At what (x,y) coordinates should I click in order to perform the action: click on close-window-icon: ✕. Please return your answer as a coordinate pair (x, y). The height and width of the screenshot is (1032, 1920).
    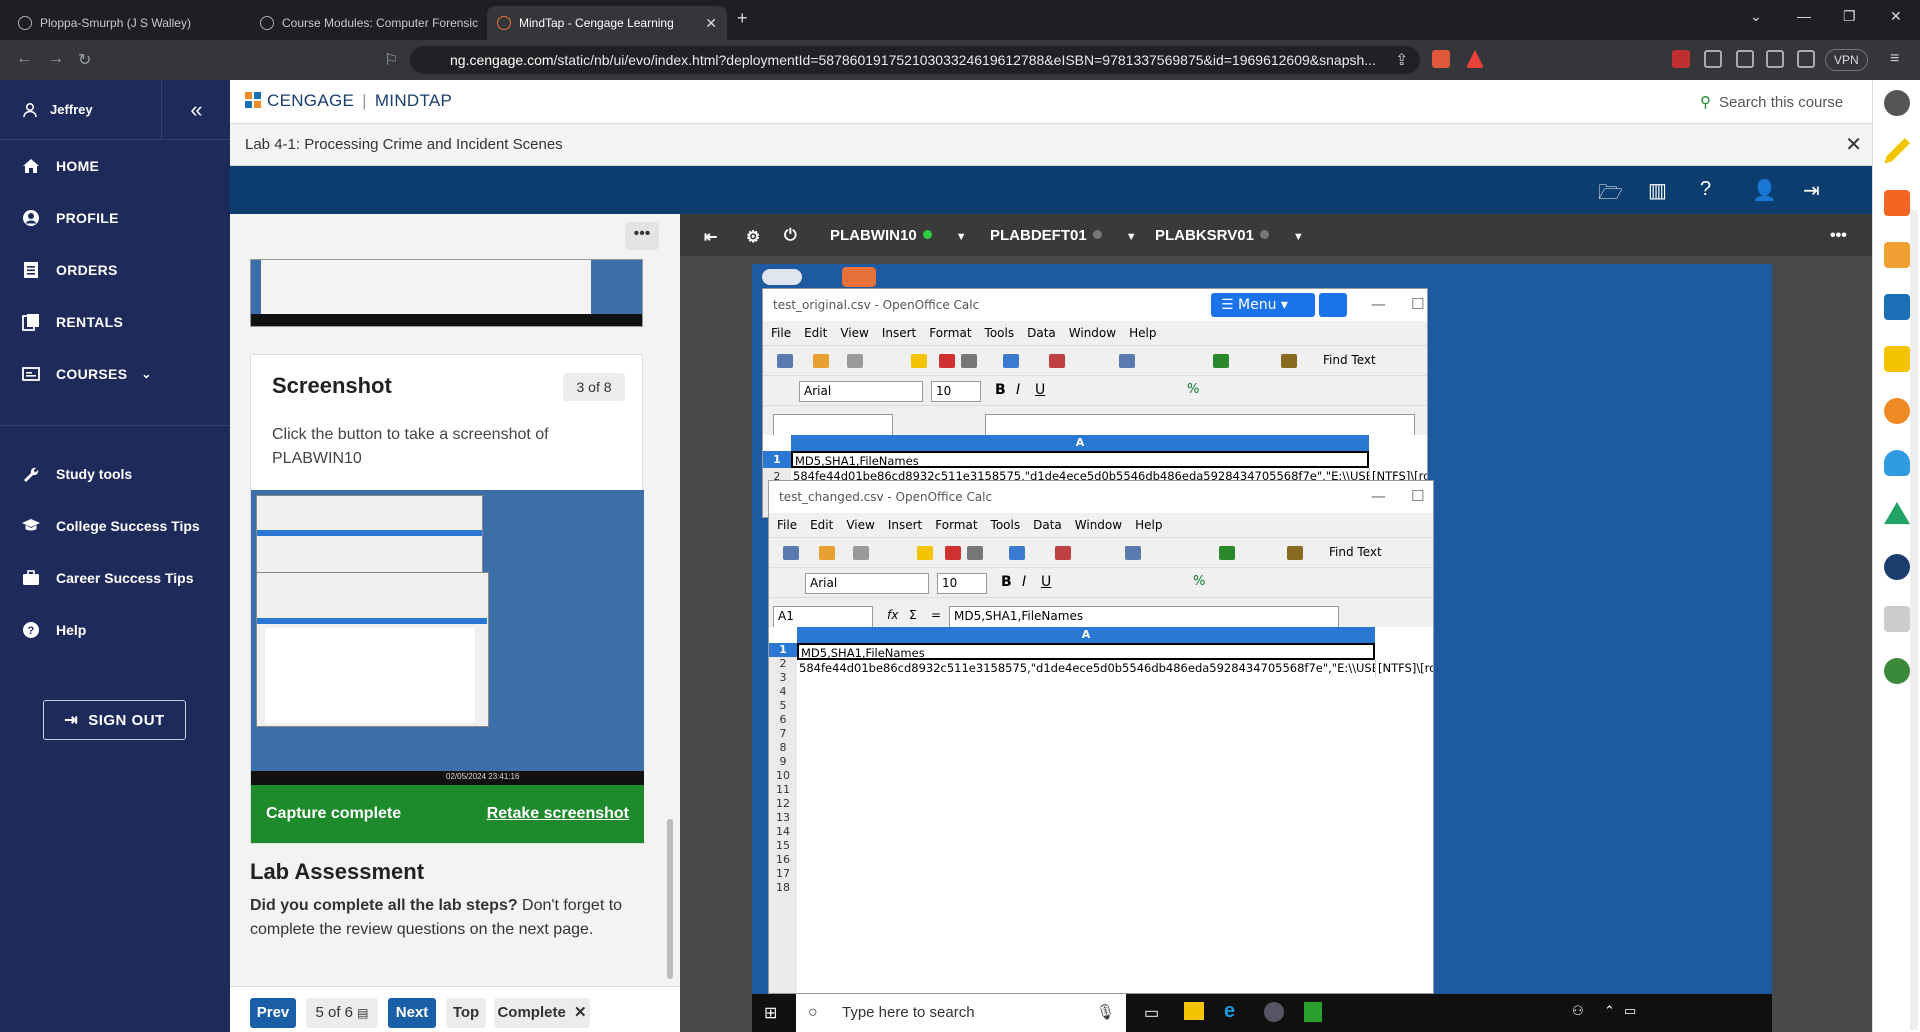
    Looking at the image, I should click on (1896, 16).